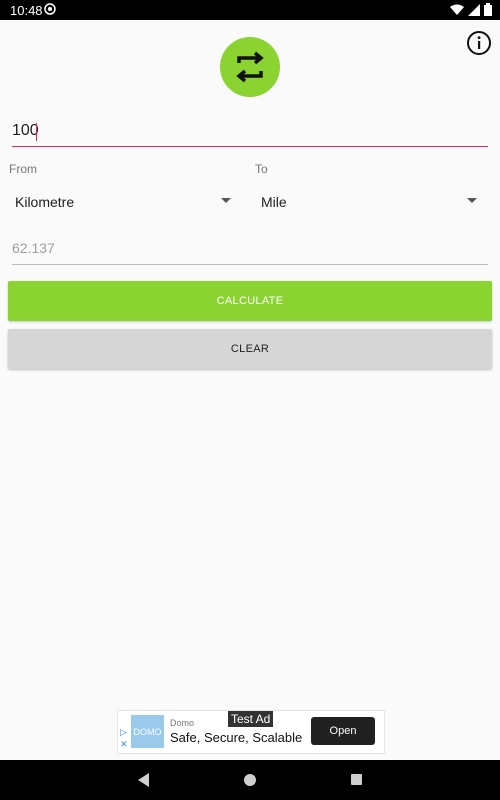 This screenshot has width=500, height=800. What do you see at coordinates (250, 10) in the screenshot?
I see `status-bar: 10:48` at bounding box center [250, 10].